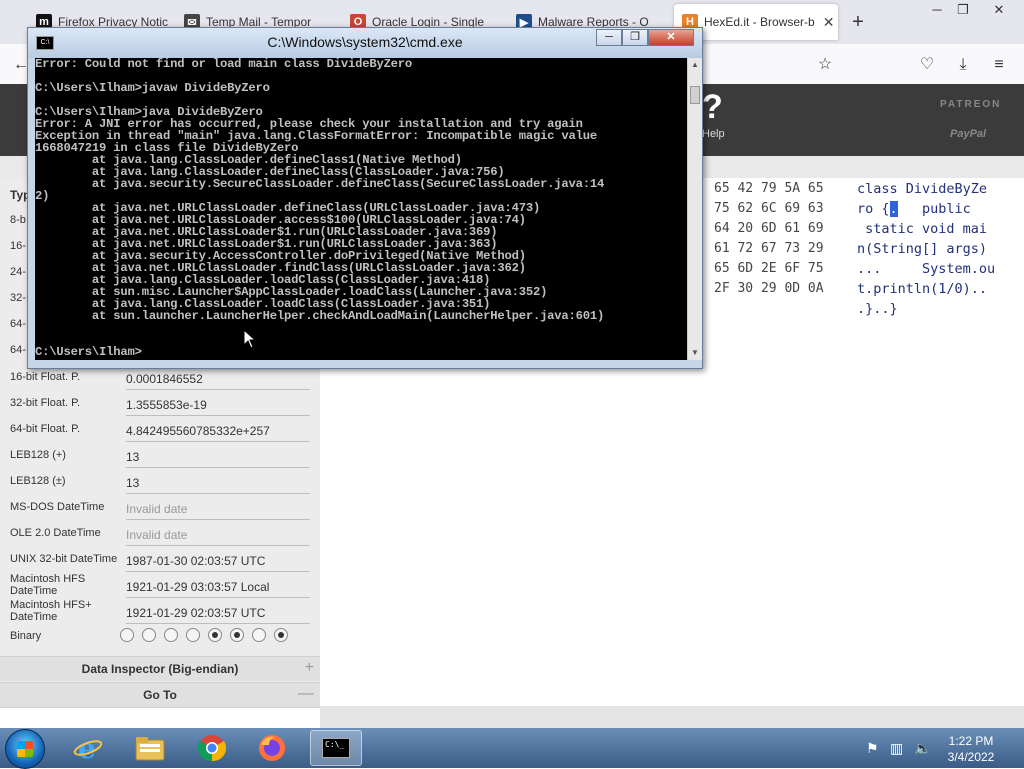 This screenshot has width=1024, height=769. What do you see at coordinates (769, 188) in the screenshot?
I see `hex-row: 65 42 79 5A 65` at bounding box center [769, 188].